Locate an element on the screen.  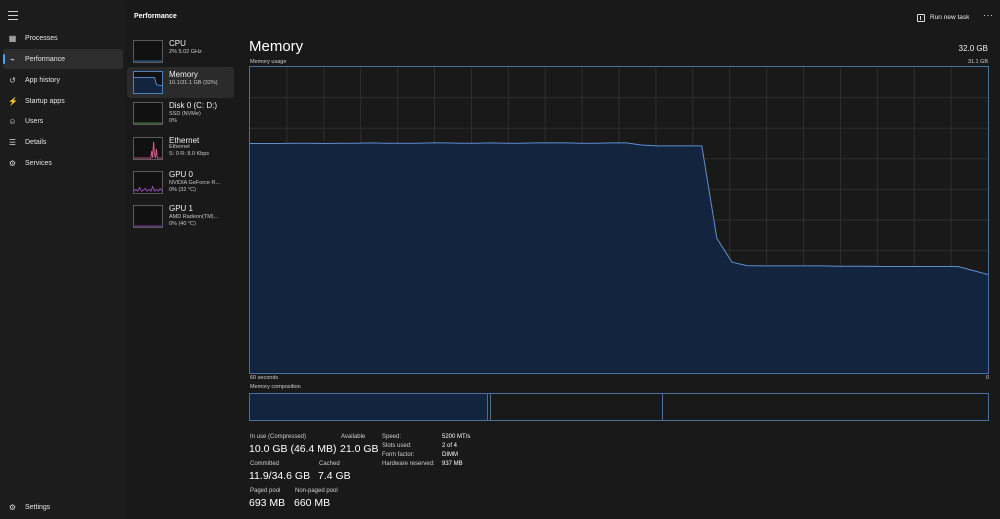
graph-axis-right: 0 is located at coordinates (987, 378).